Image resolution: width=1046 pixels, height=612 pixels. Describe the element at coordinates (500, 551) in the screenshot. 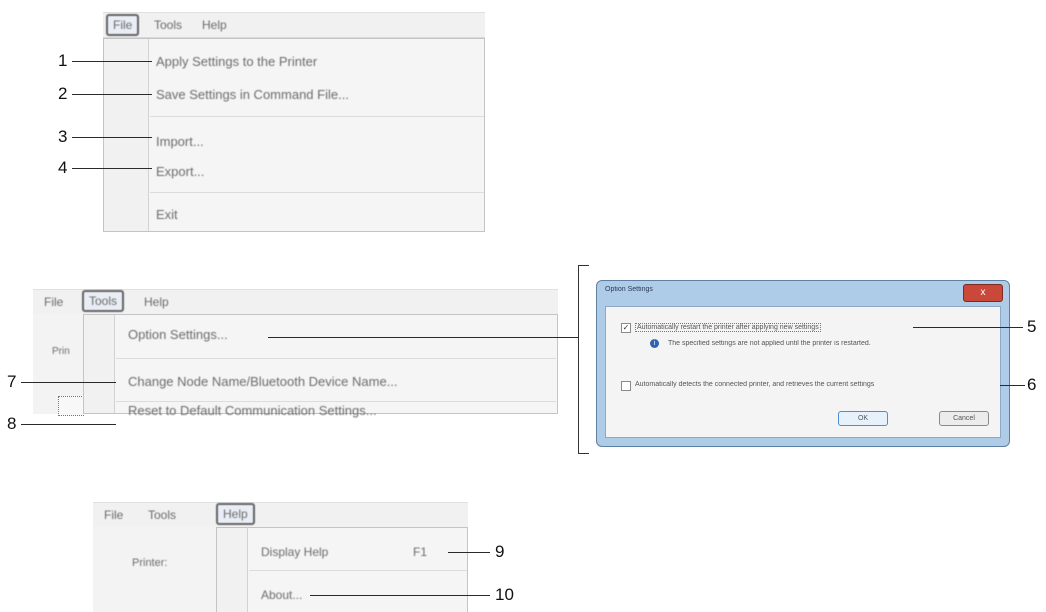

I see `callout-9: 9` at that location.